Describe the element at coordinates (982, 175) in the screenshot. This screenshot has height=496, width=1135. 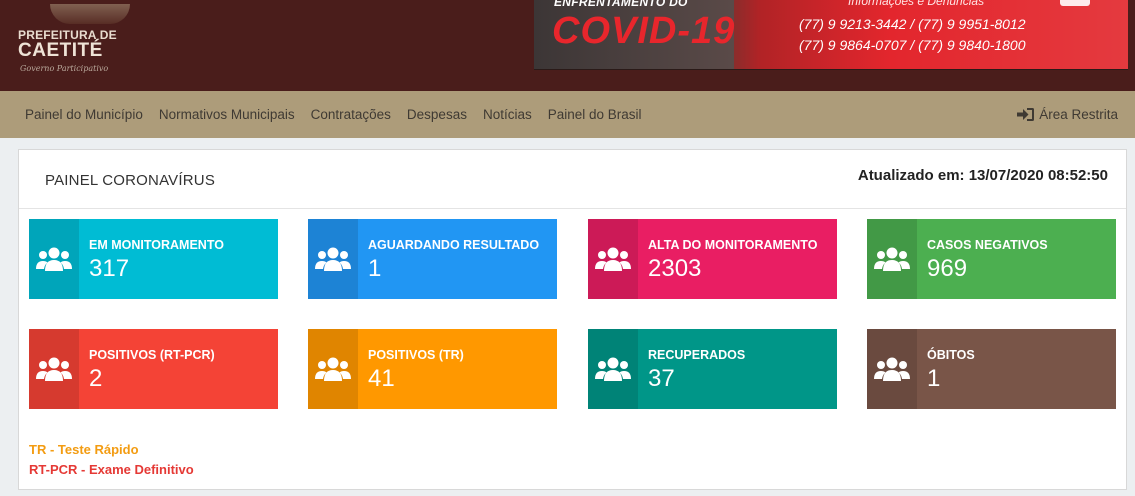
I see `updated-timestamp: Atualizado em: 13/07/2020 08:52:50` at that location.